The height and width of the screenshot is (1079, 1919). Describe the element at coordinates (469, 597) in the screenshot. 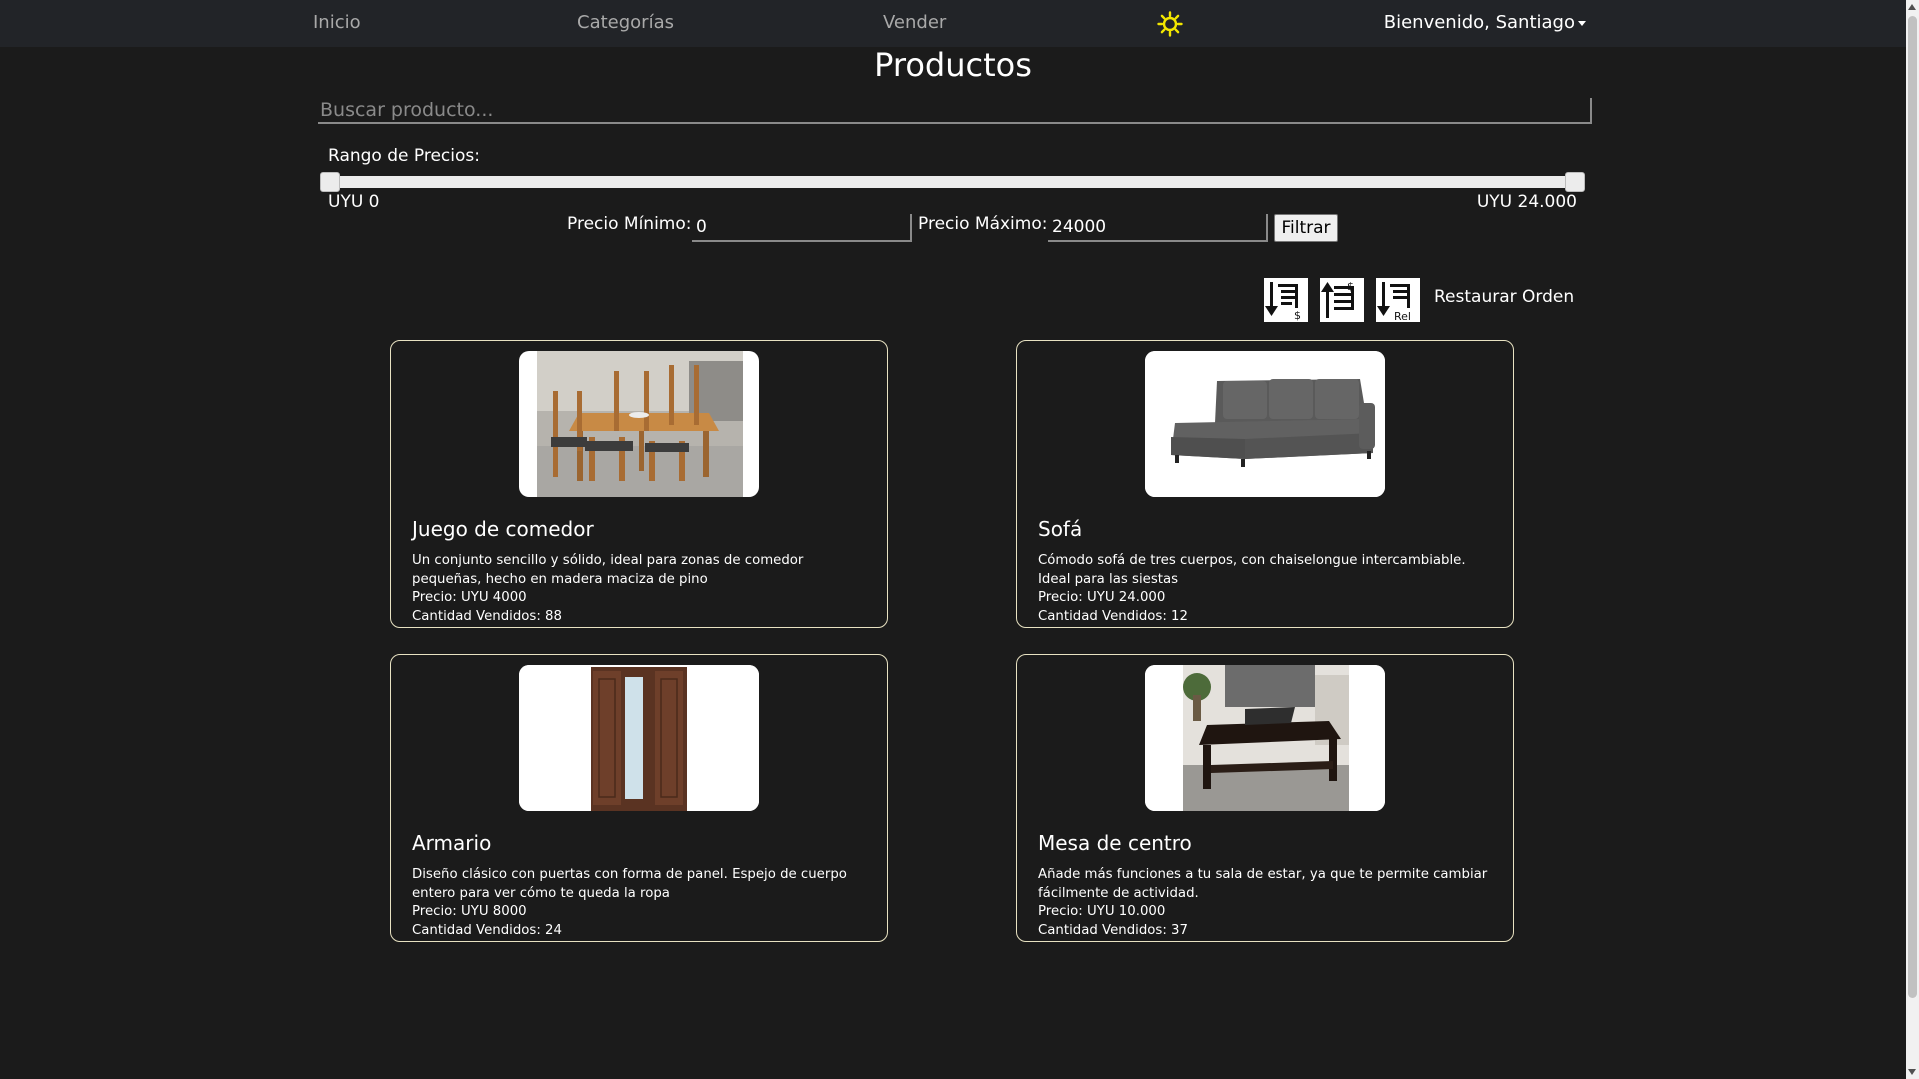

I see `product-price: Precio: UYU 4000` at that location.